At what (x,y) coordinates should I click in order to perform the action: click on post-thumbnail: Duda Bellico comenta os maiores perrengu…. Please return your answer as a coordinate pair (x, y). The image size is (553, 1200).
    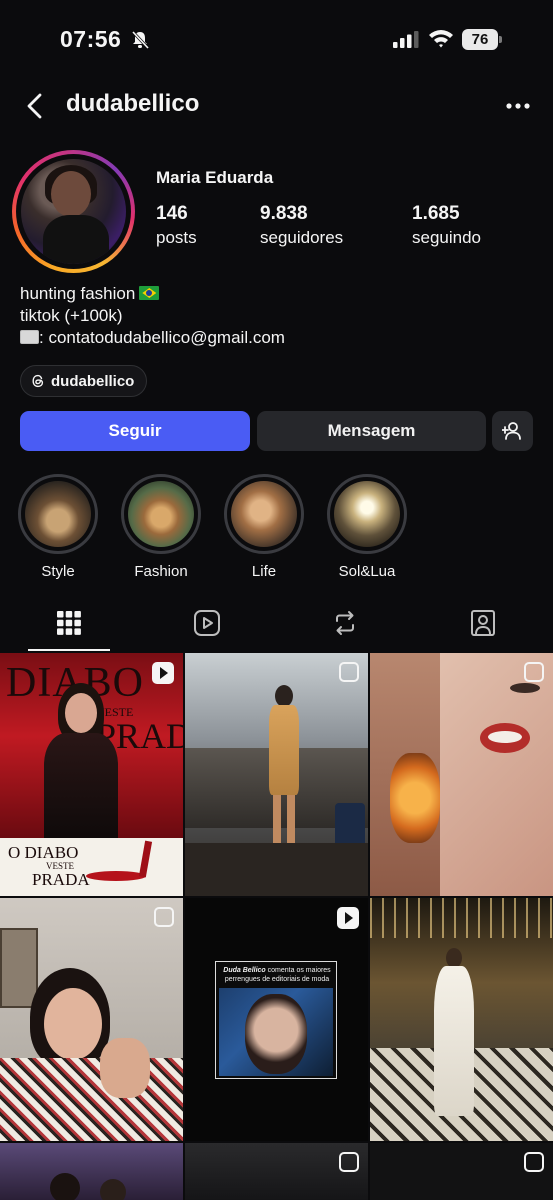
    Looking at the image, I should click on (276, 1019).